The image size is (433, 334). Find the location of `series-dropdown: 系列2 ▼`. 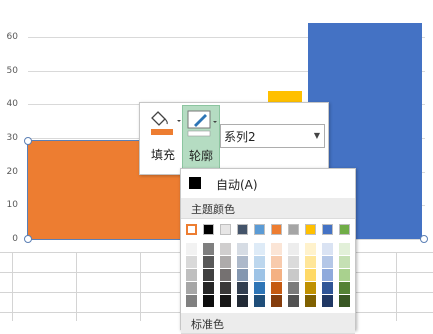

series-dropdown: 系列2 ▼ is located at coordinates (272, 136).